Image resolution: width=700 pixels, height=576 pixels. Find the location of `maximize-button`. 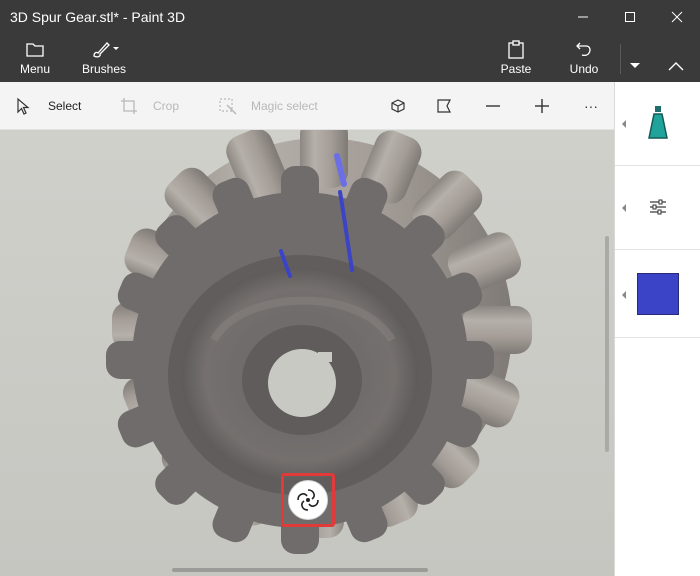

maximize-button is located at coordinates (630, 17).